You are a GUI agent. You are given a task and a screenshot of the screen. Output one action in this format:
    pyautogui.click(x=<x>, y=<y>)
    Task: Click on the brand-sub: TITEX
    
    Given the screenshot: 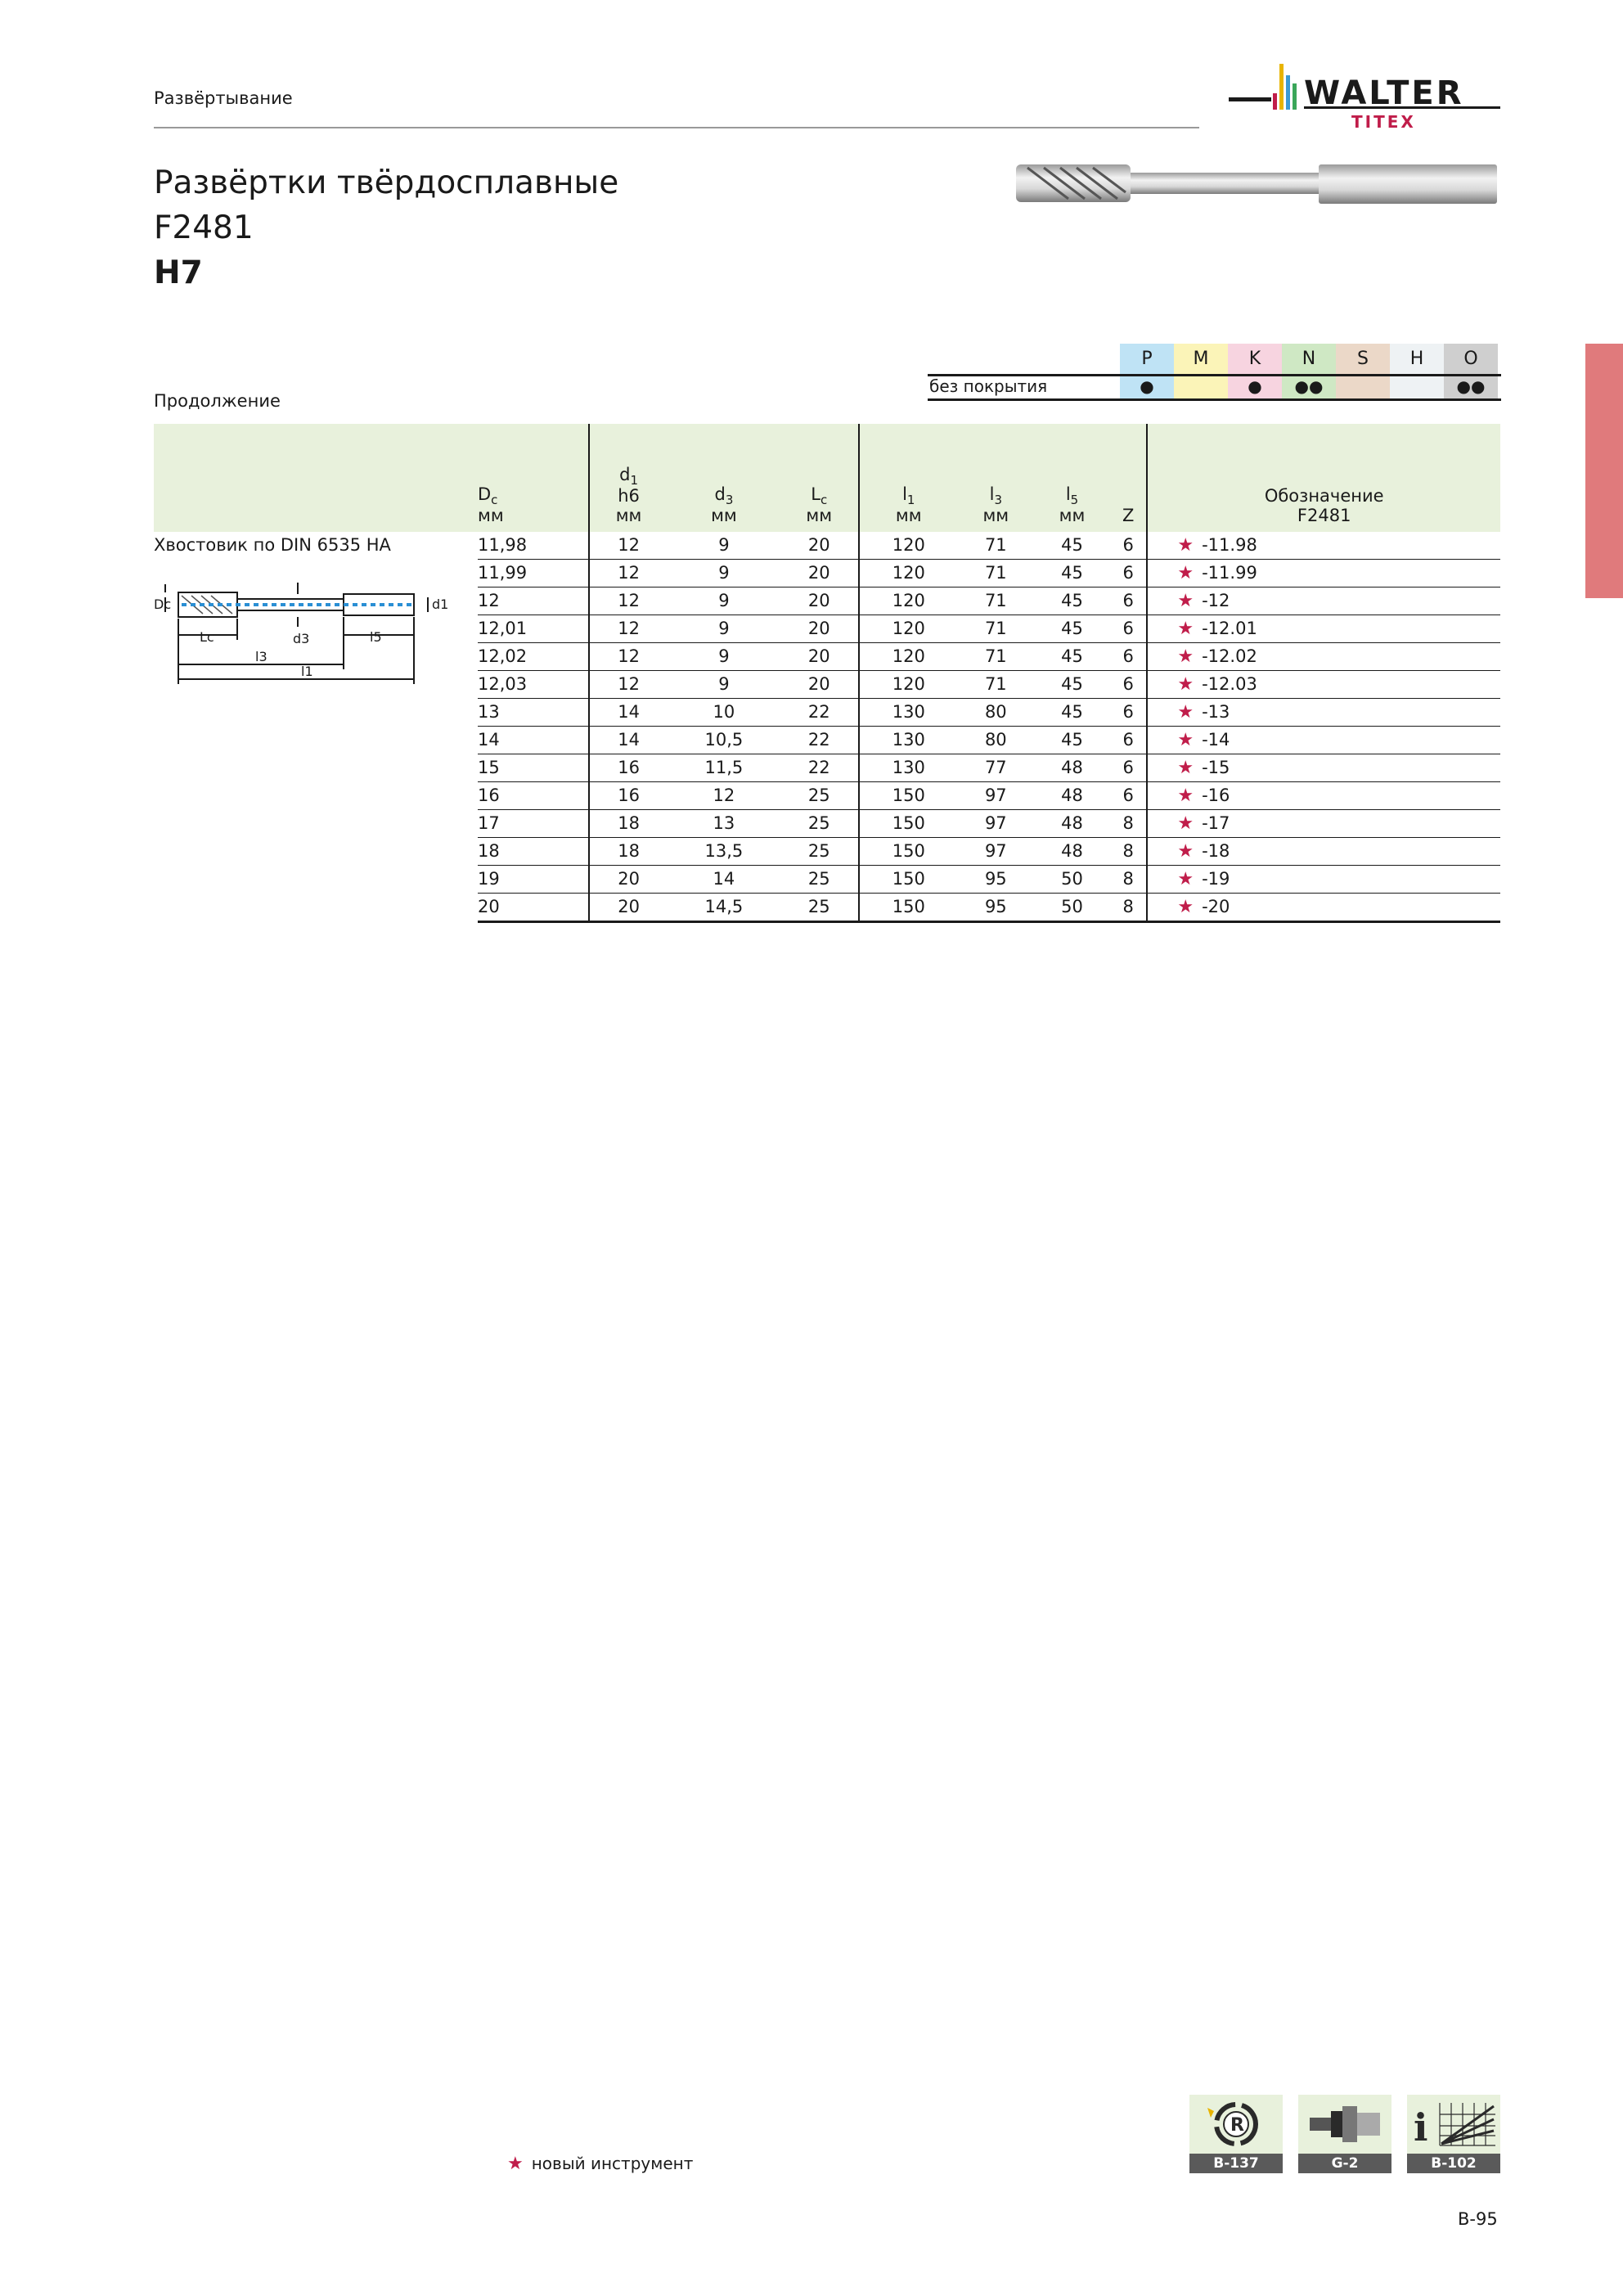 What is the action you would take?
    pyautogui.click(x=1383, y=122)
    